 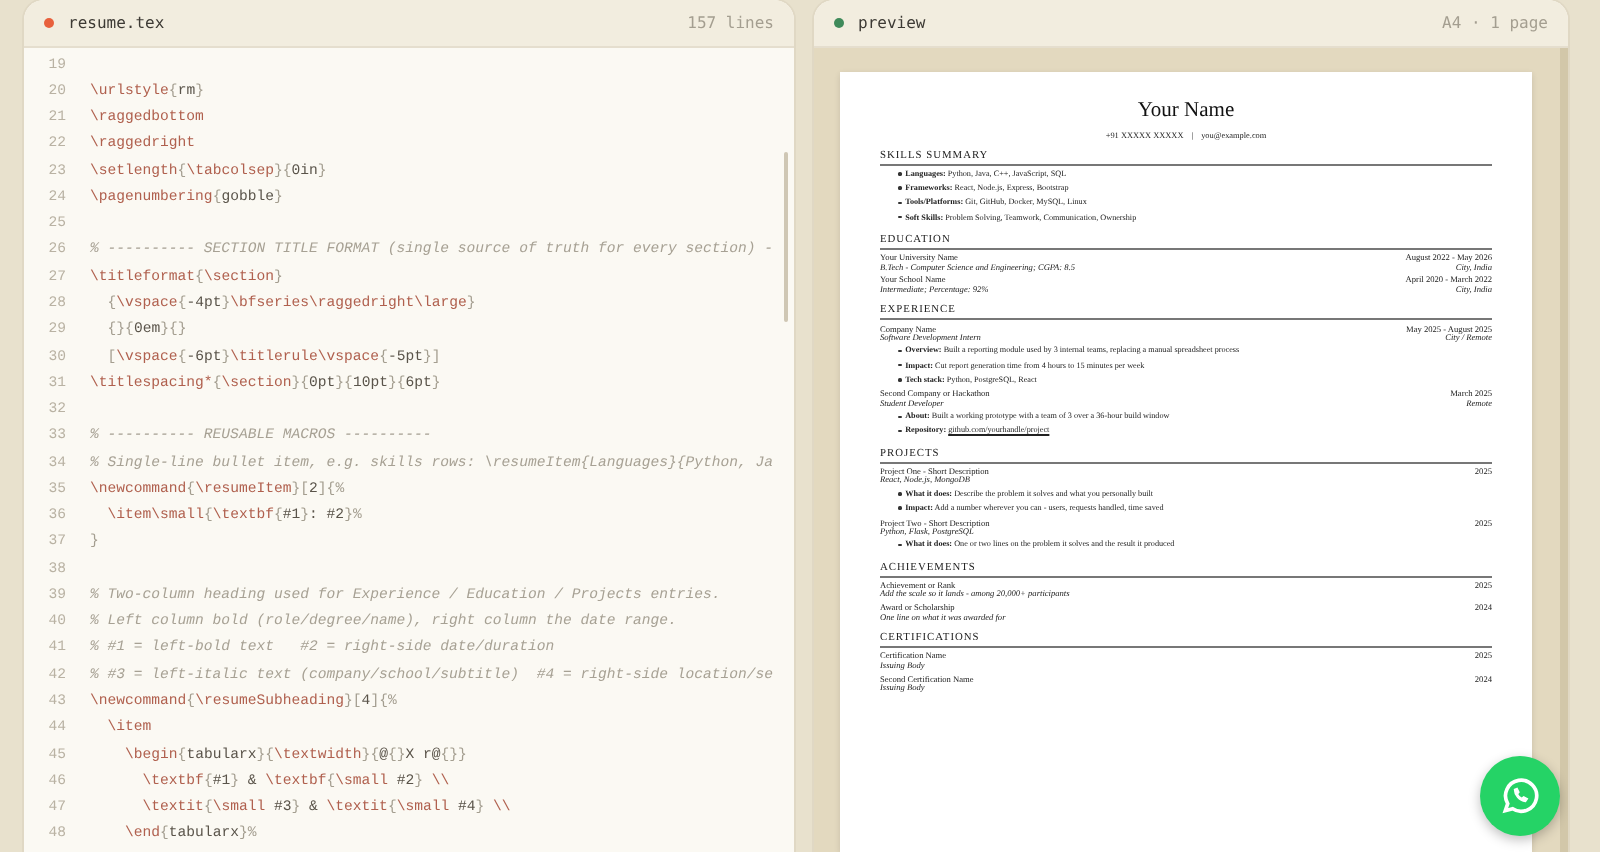 I want to click on preview-title: preview, so click(x=892, y=23).